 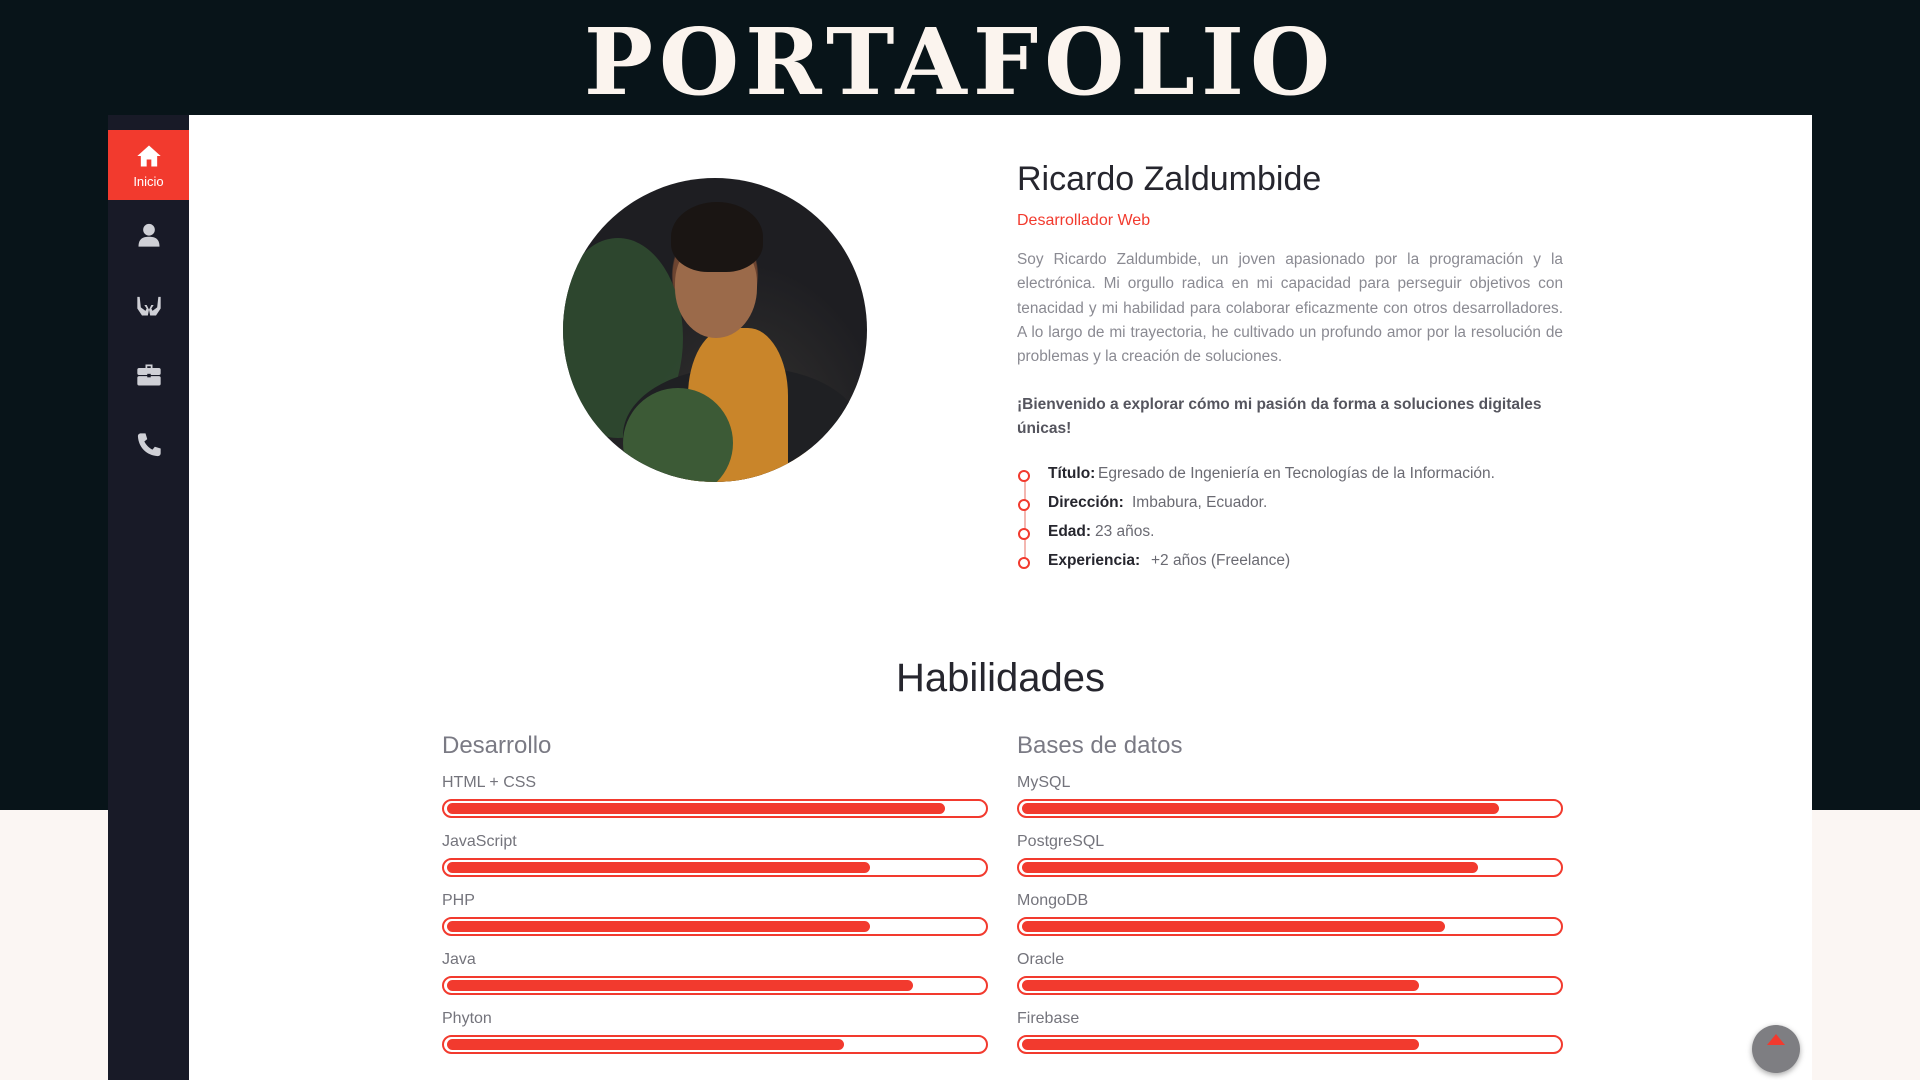 What do you see at coordinates (1070, 531) in the screenshot?
I see `fact-label: Edad:` at bounding box center [1070, 531].